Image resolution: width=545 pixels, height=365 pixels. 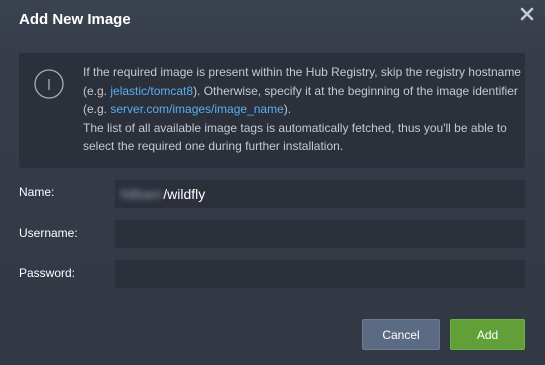 What do you see at coordinates (142, 194) in the screenshot?
I see `name-prefix-redacted: hiltserı` at bounding box center [142, 194].